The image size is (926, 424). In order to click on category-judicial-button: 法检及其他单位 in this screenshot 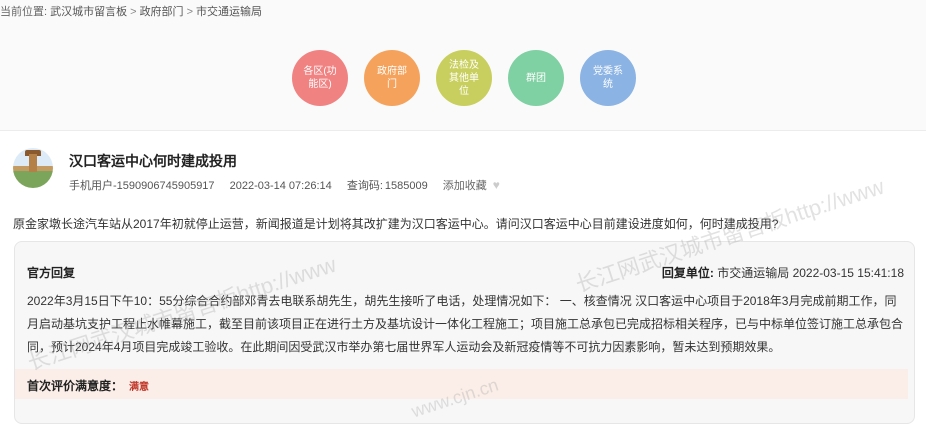, I will do `click(464, 78)`.